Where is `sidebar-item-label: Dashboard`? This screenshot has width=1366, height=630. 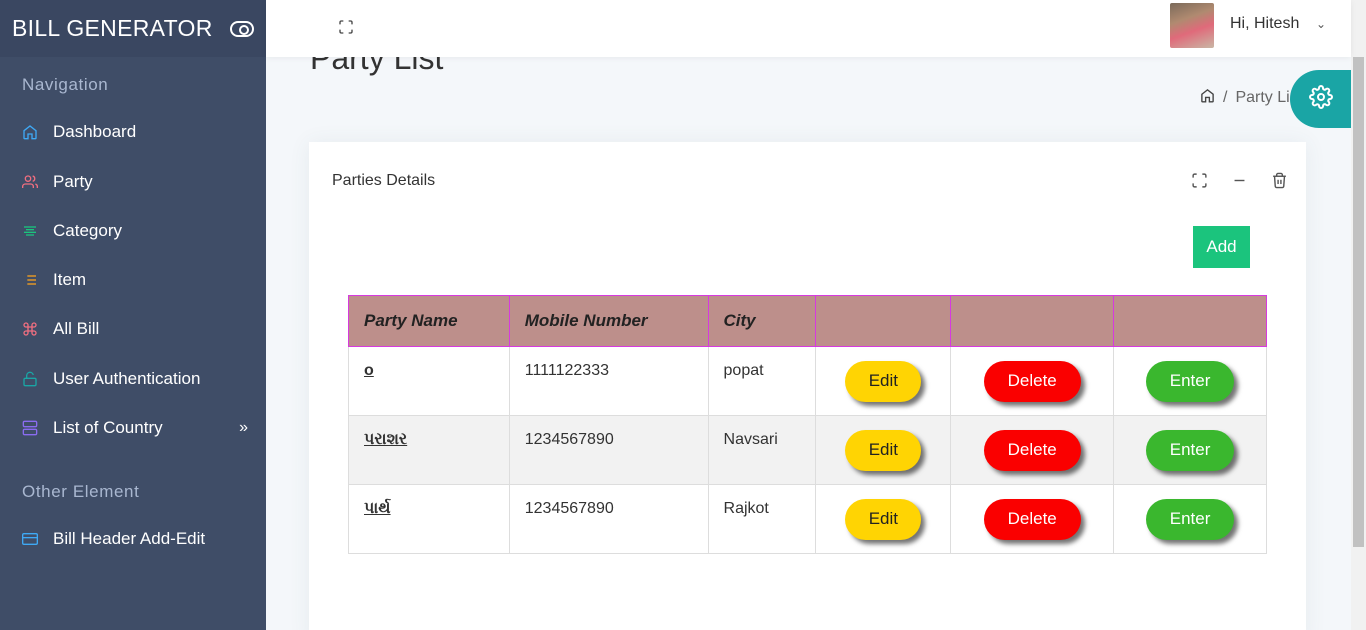
sidebar-item-label: Dashboard is located at coordinates (95, 131).